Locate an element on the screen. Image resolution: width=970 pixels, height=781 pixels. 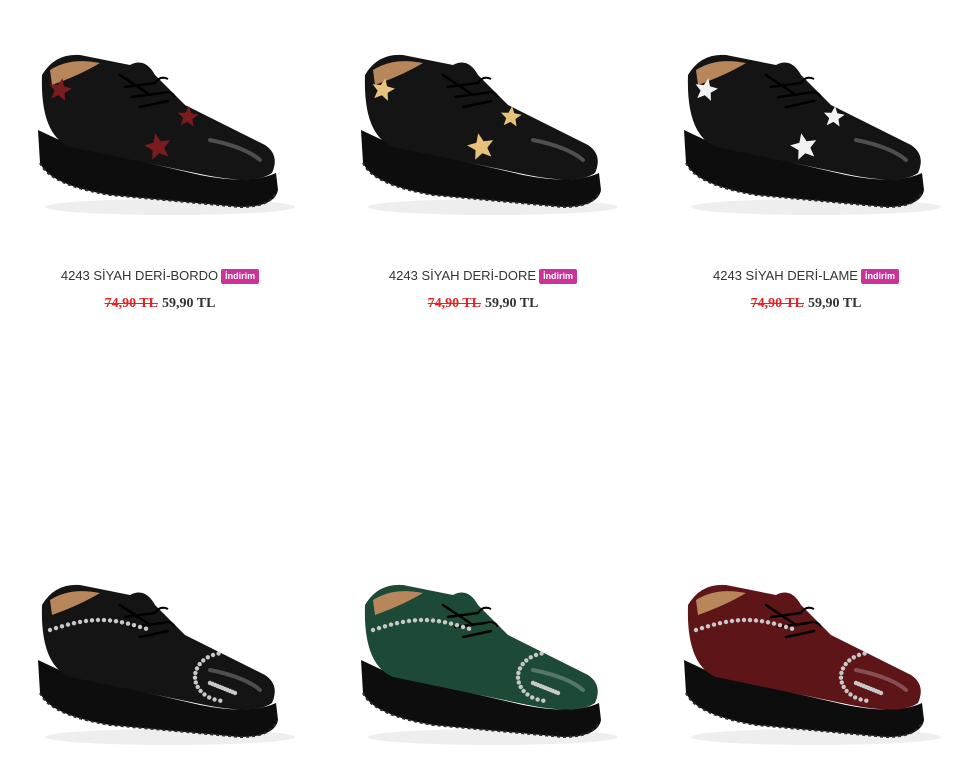
product-name: 4243 SİYAH DERİ-DORE is located at coordinates (462, 275).